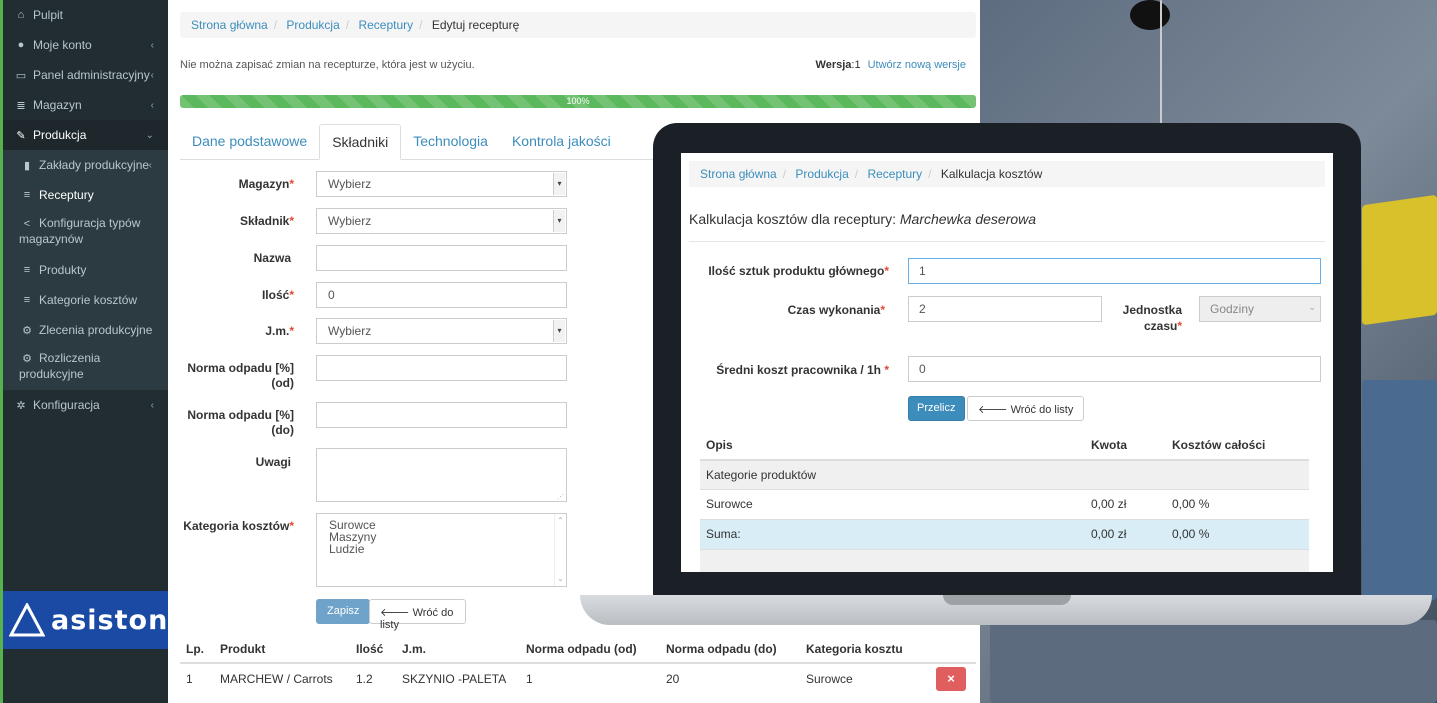  I want to click on listbox-scrollbar: ⌃ ⌄, so click(560, 550).